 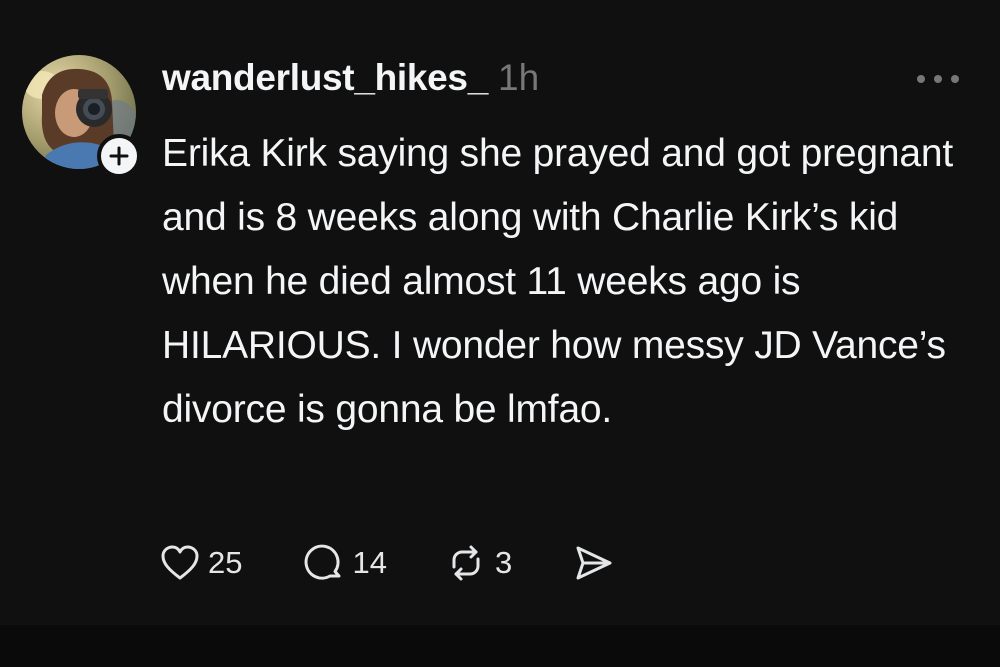 I want to click on send-icon, so click(x=594, y=563).